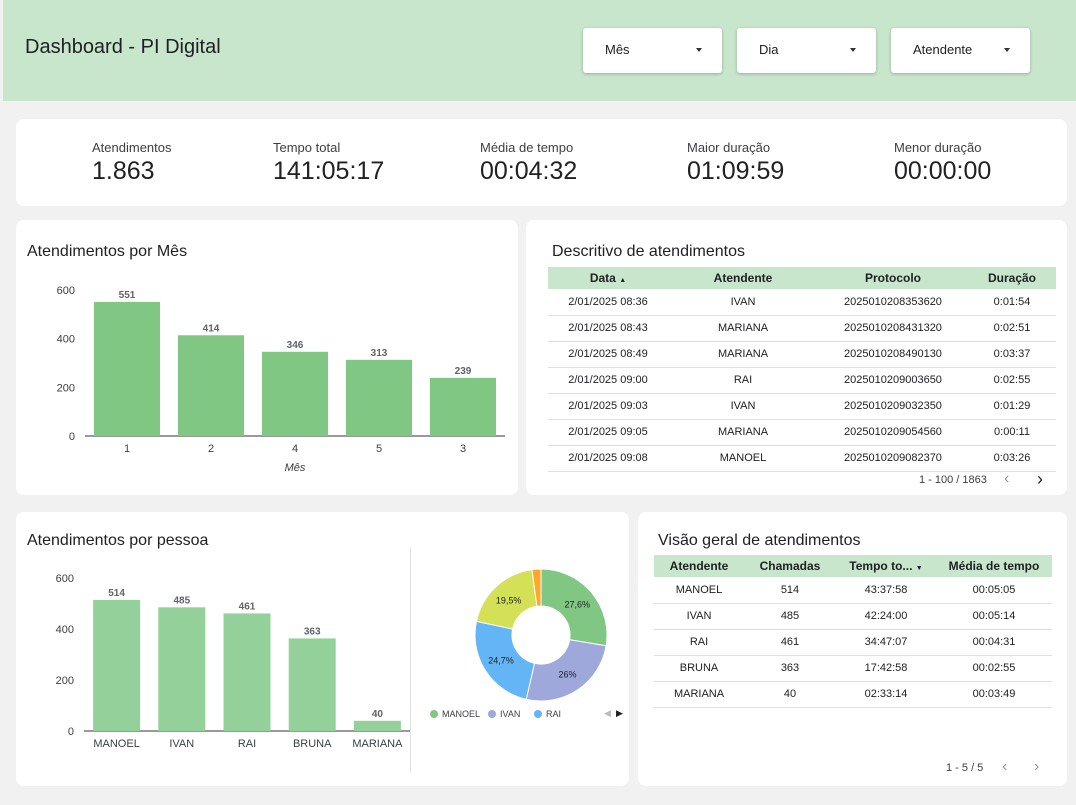 The height and width of the screenshot is (805, 1076). What do you see at coordinates (181, 744) in the screenshot?
I see `x-tick-label: IVAN` at bounding box center [181, 744].